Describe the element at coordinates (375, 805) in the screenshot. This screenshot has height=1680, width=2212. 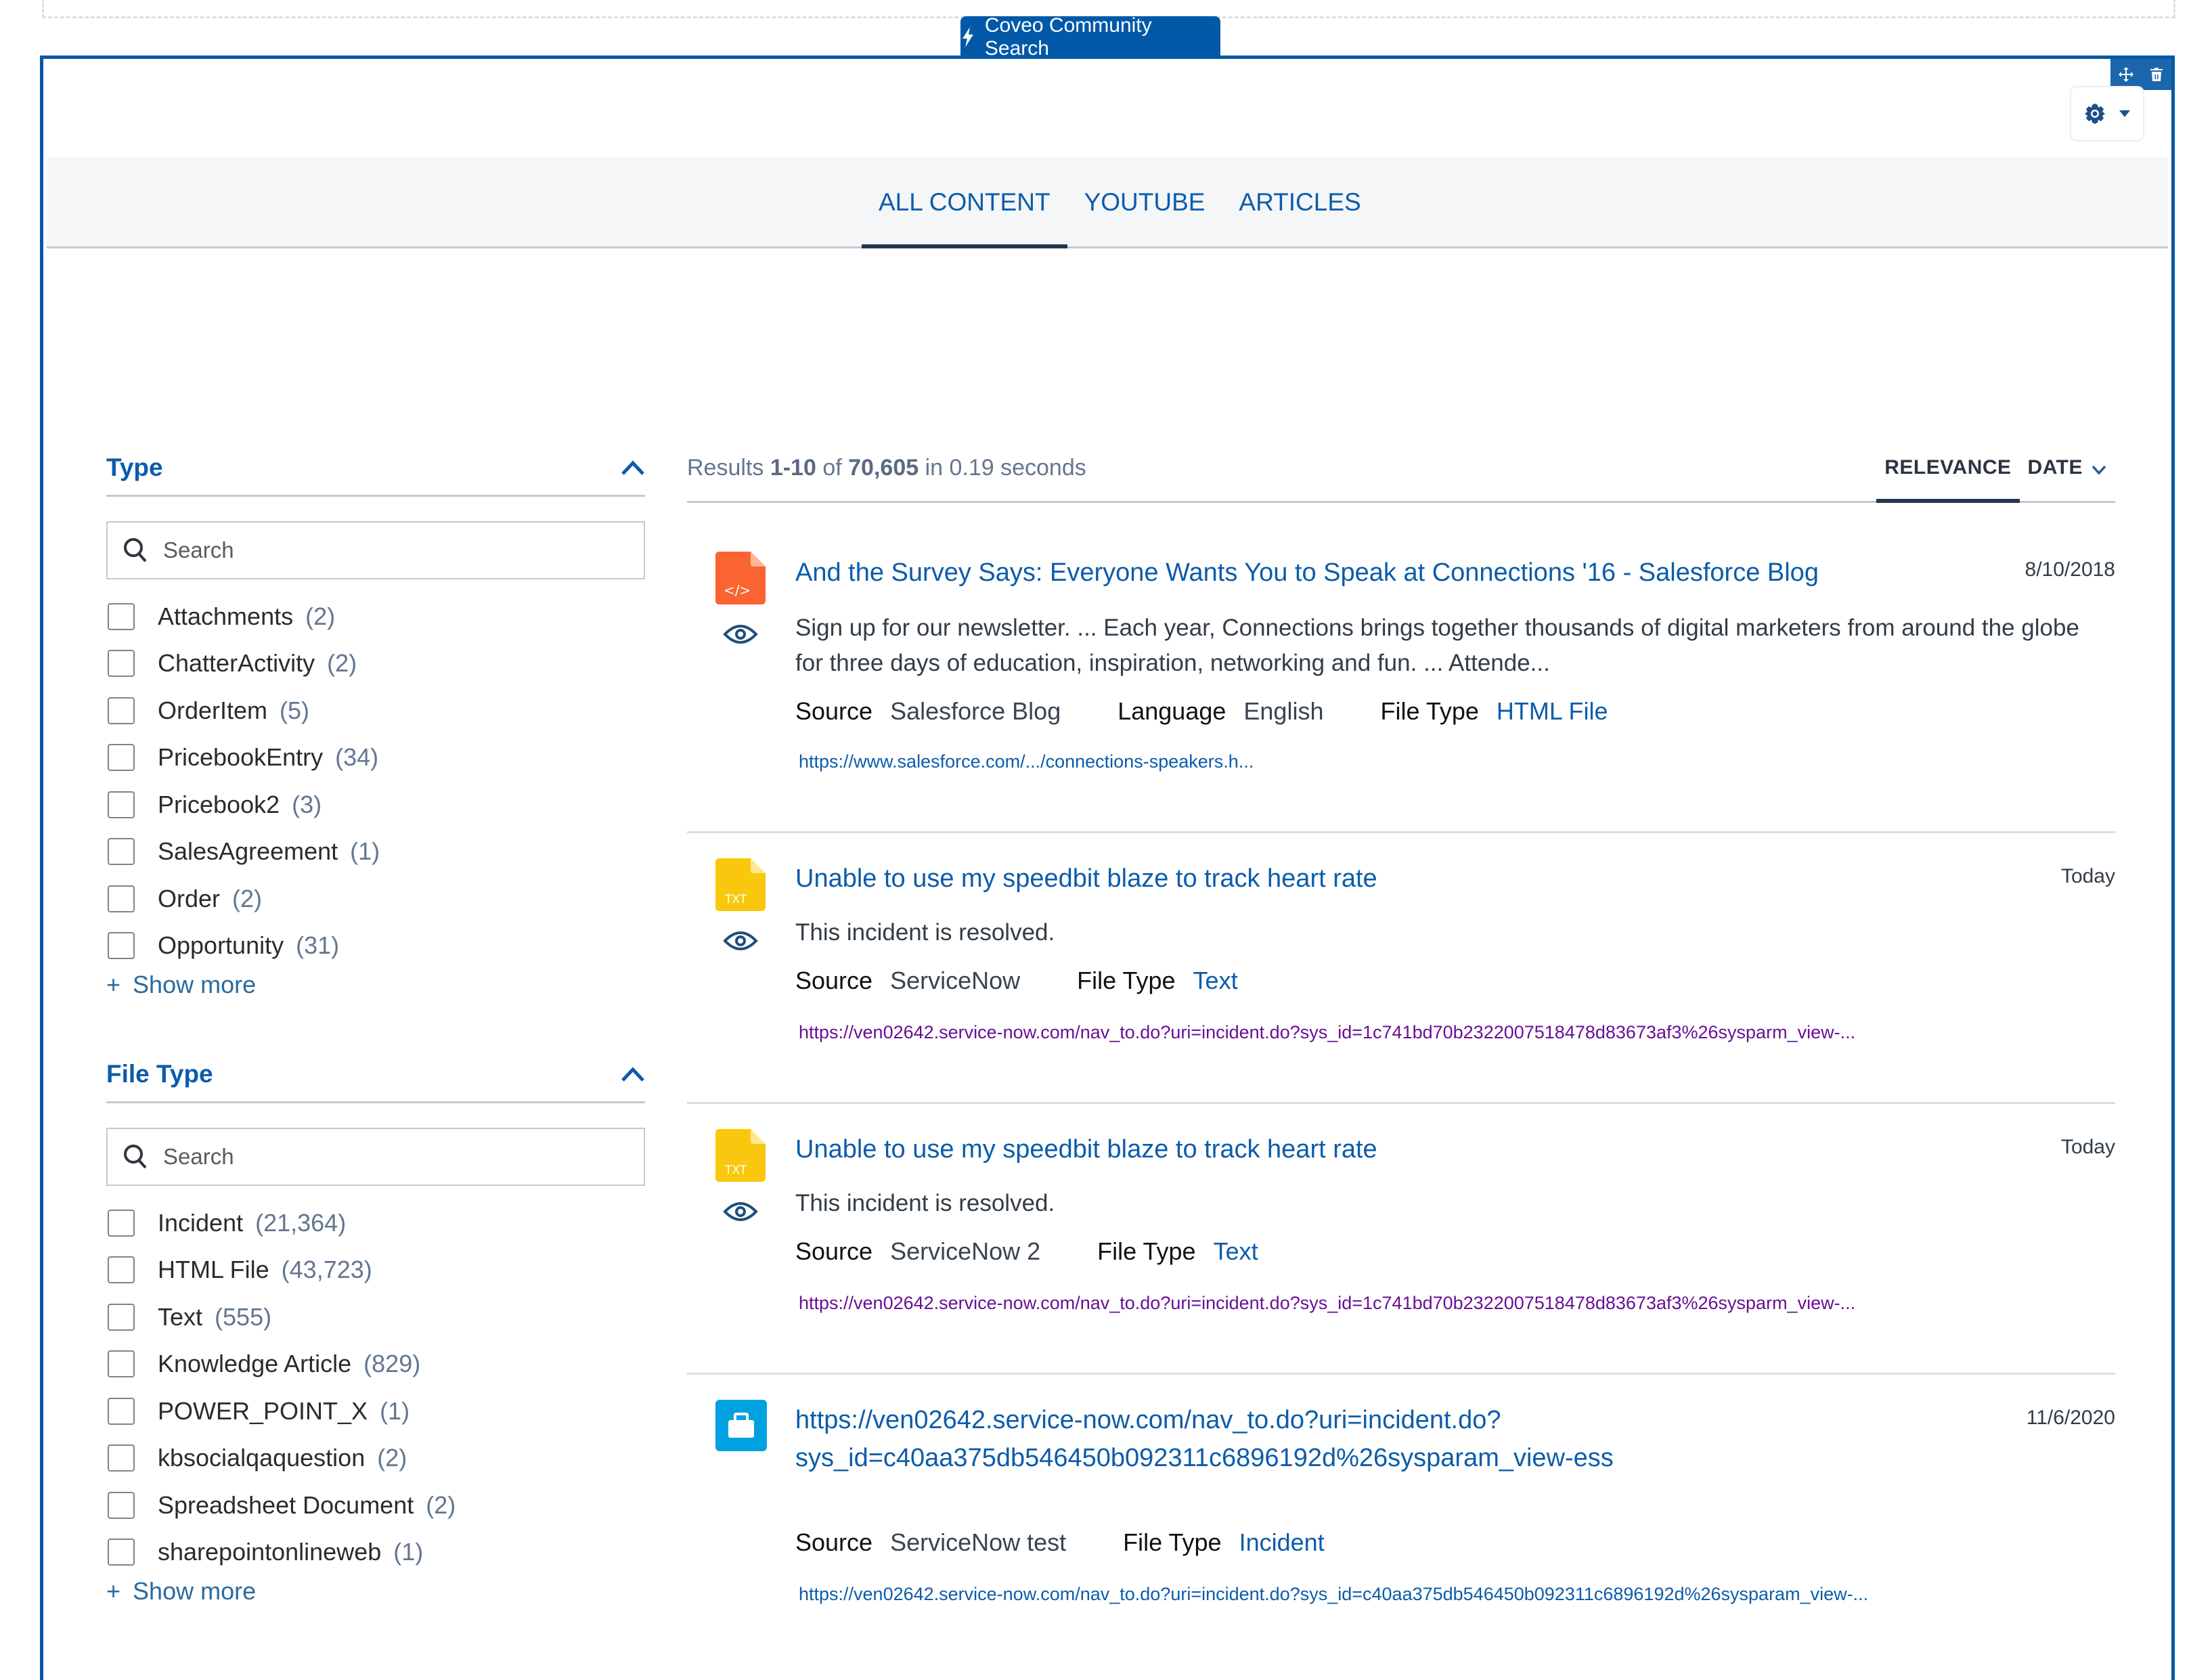
I see `facet-value: Pricebook2 (3)` at that location.